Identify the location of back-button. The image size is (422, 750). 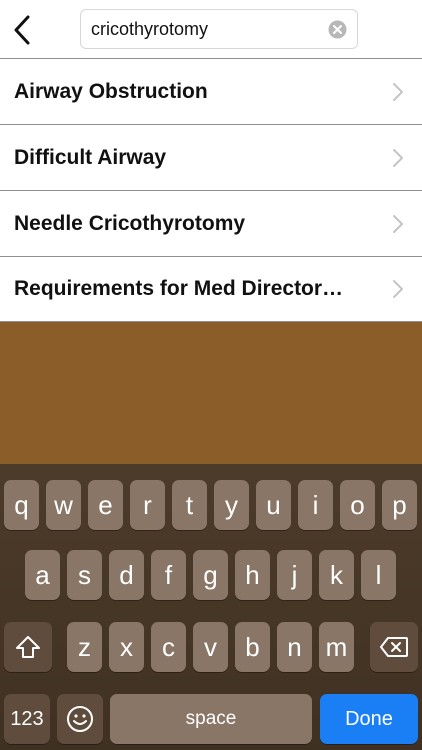
(22, 30).